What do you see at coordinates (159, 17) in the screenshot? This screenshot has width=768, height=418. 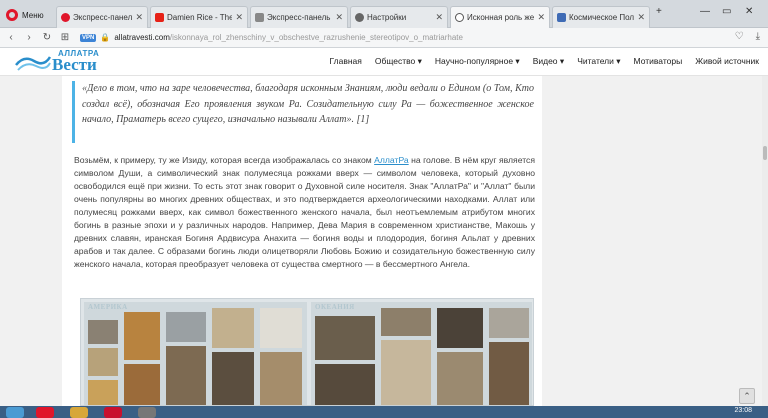 I see `youtube-favicon-icon` at bounding box center [159, 17].